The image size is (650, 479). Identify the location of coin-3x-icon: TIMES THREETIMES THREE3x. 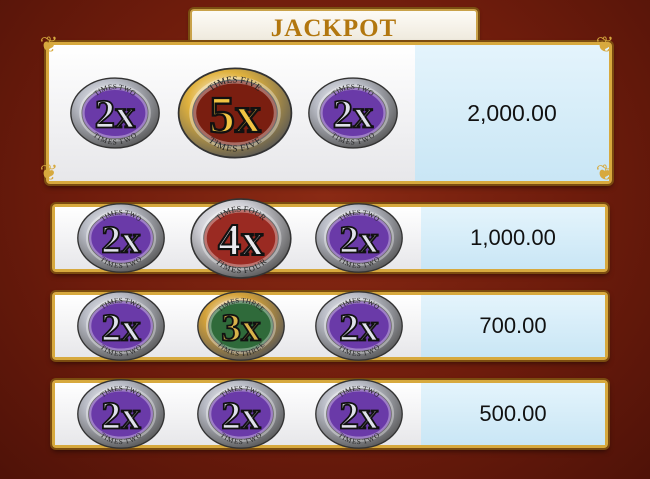
(241, 326).